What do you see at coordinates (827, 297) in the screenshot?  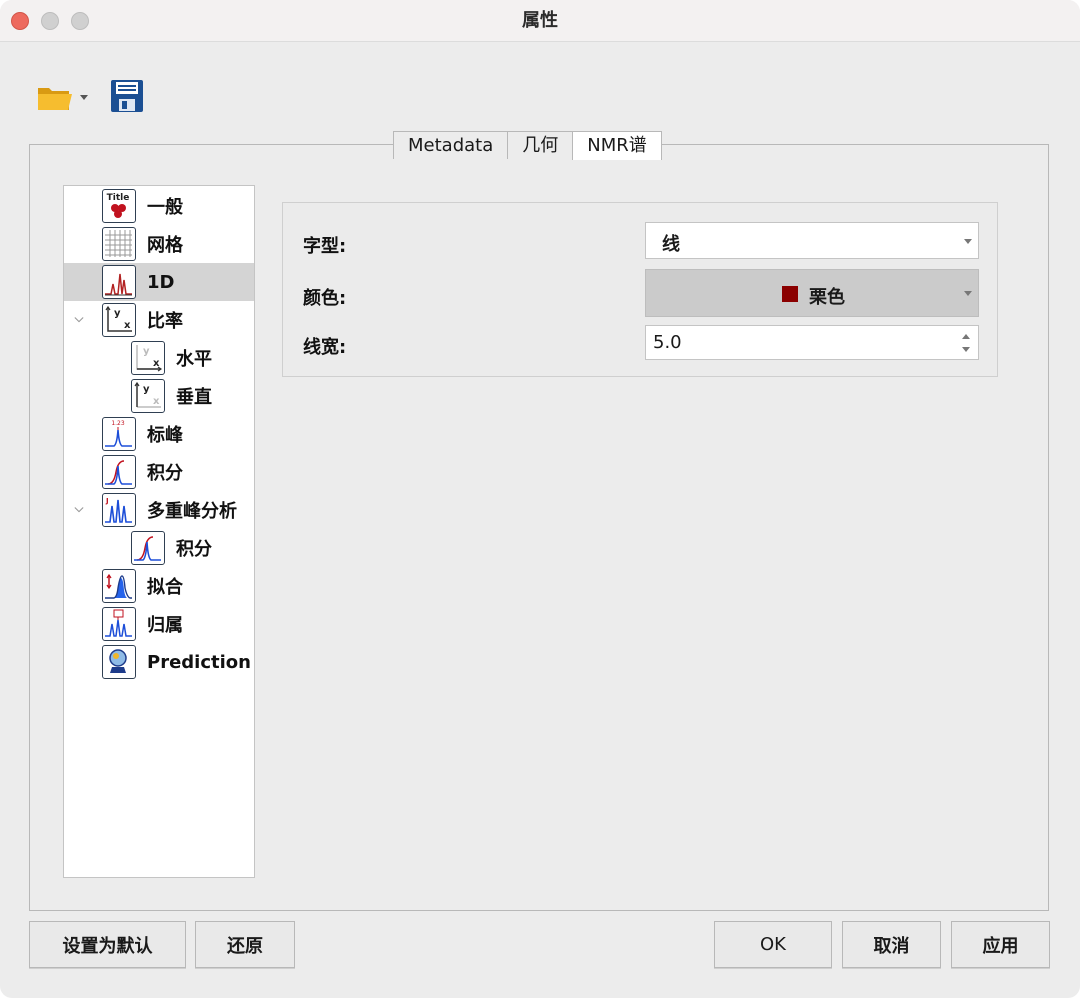 I see `color-value: 栗色` at bounding box center [827, 297].